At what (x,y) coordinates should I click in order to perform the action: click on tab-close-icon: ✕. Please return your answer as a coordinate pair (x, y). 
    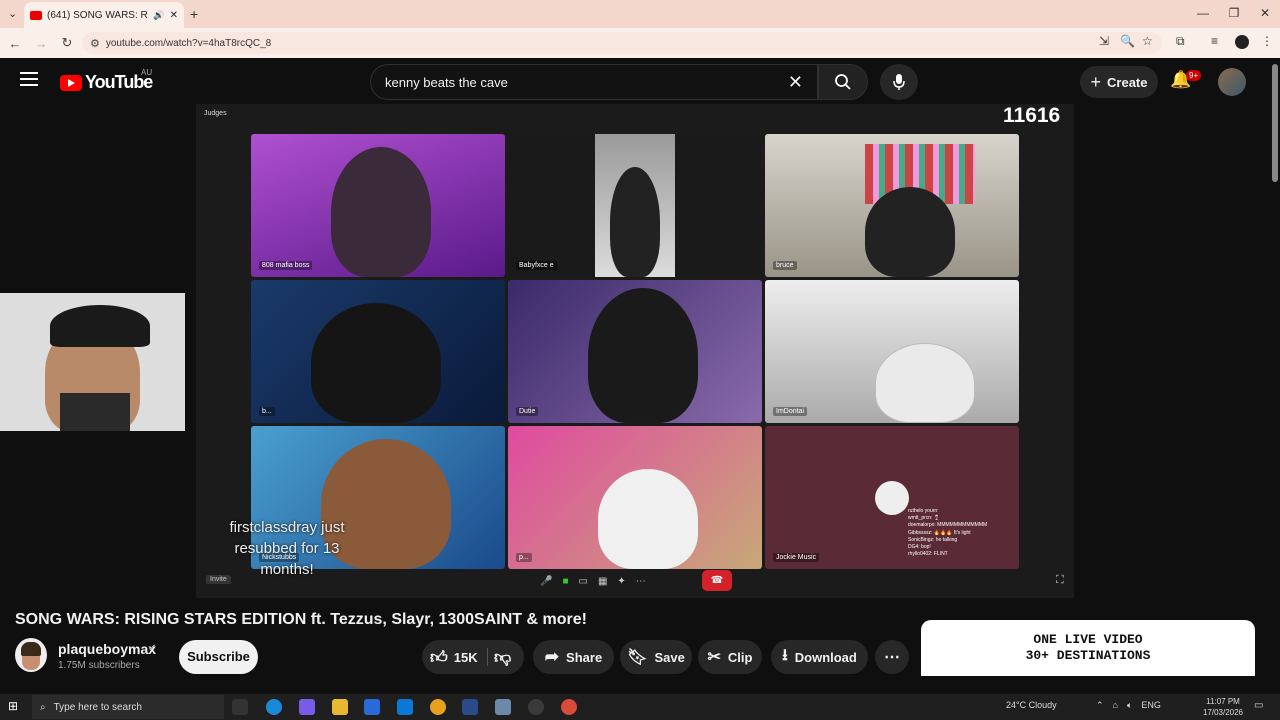
    Looking at the image, I should click on (174, 15).